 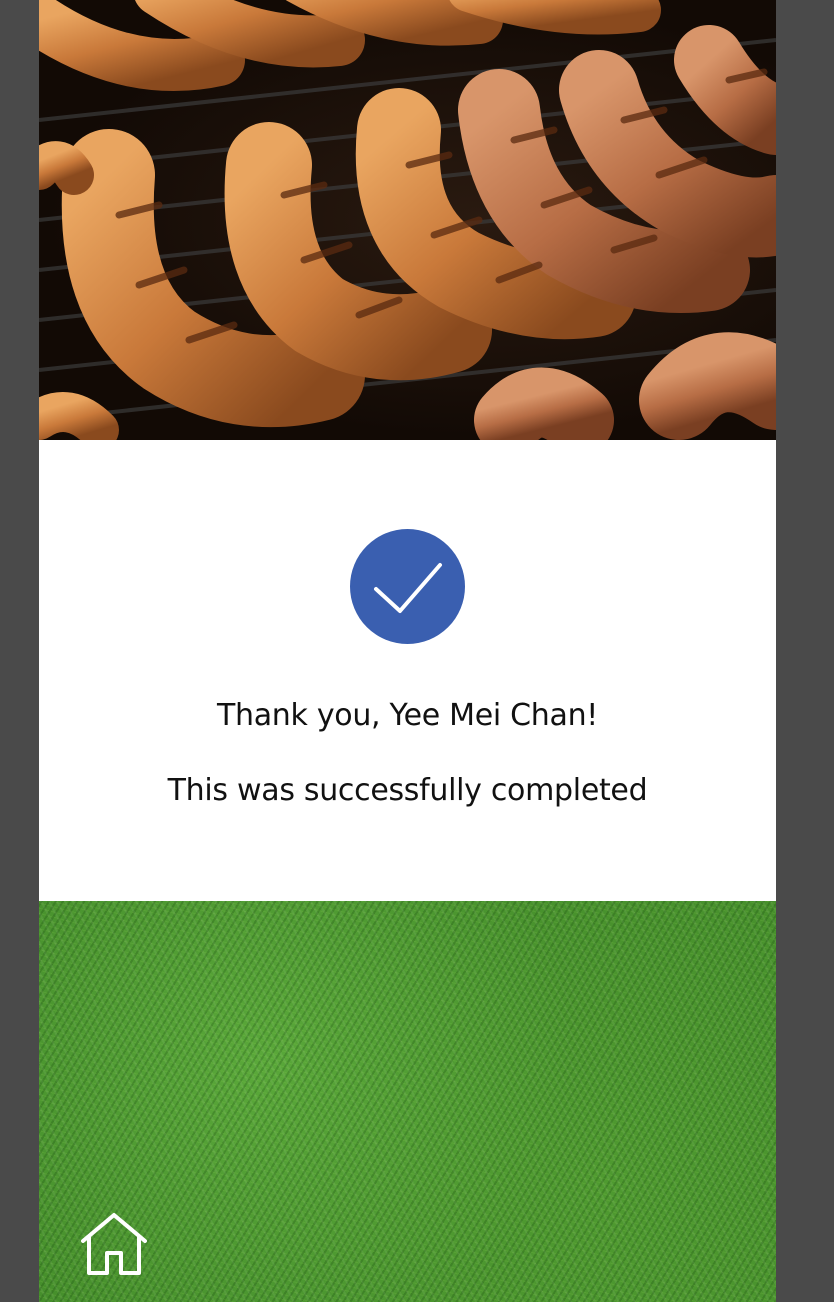 I want to click on home-button, so click(x=114, y=1244).